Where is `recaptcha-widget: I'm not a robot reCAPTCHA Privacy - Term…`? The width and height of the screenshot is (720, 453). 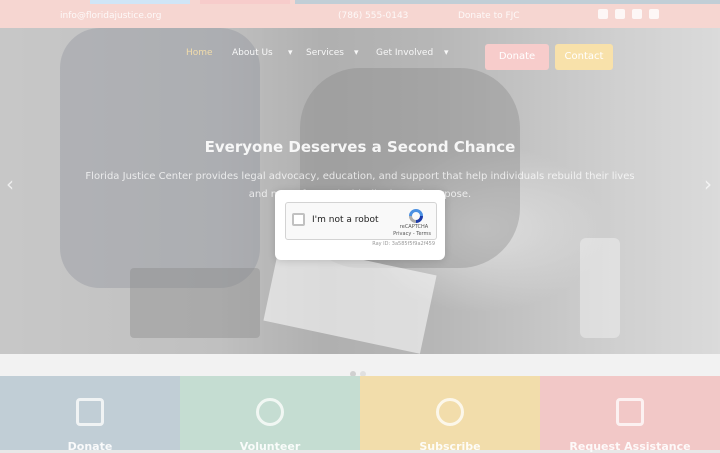 recaptcha-widget: I'm not a robot reCAPTCHA Privacy - Term… is located at coordinates (361, 221).